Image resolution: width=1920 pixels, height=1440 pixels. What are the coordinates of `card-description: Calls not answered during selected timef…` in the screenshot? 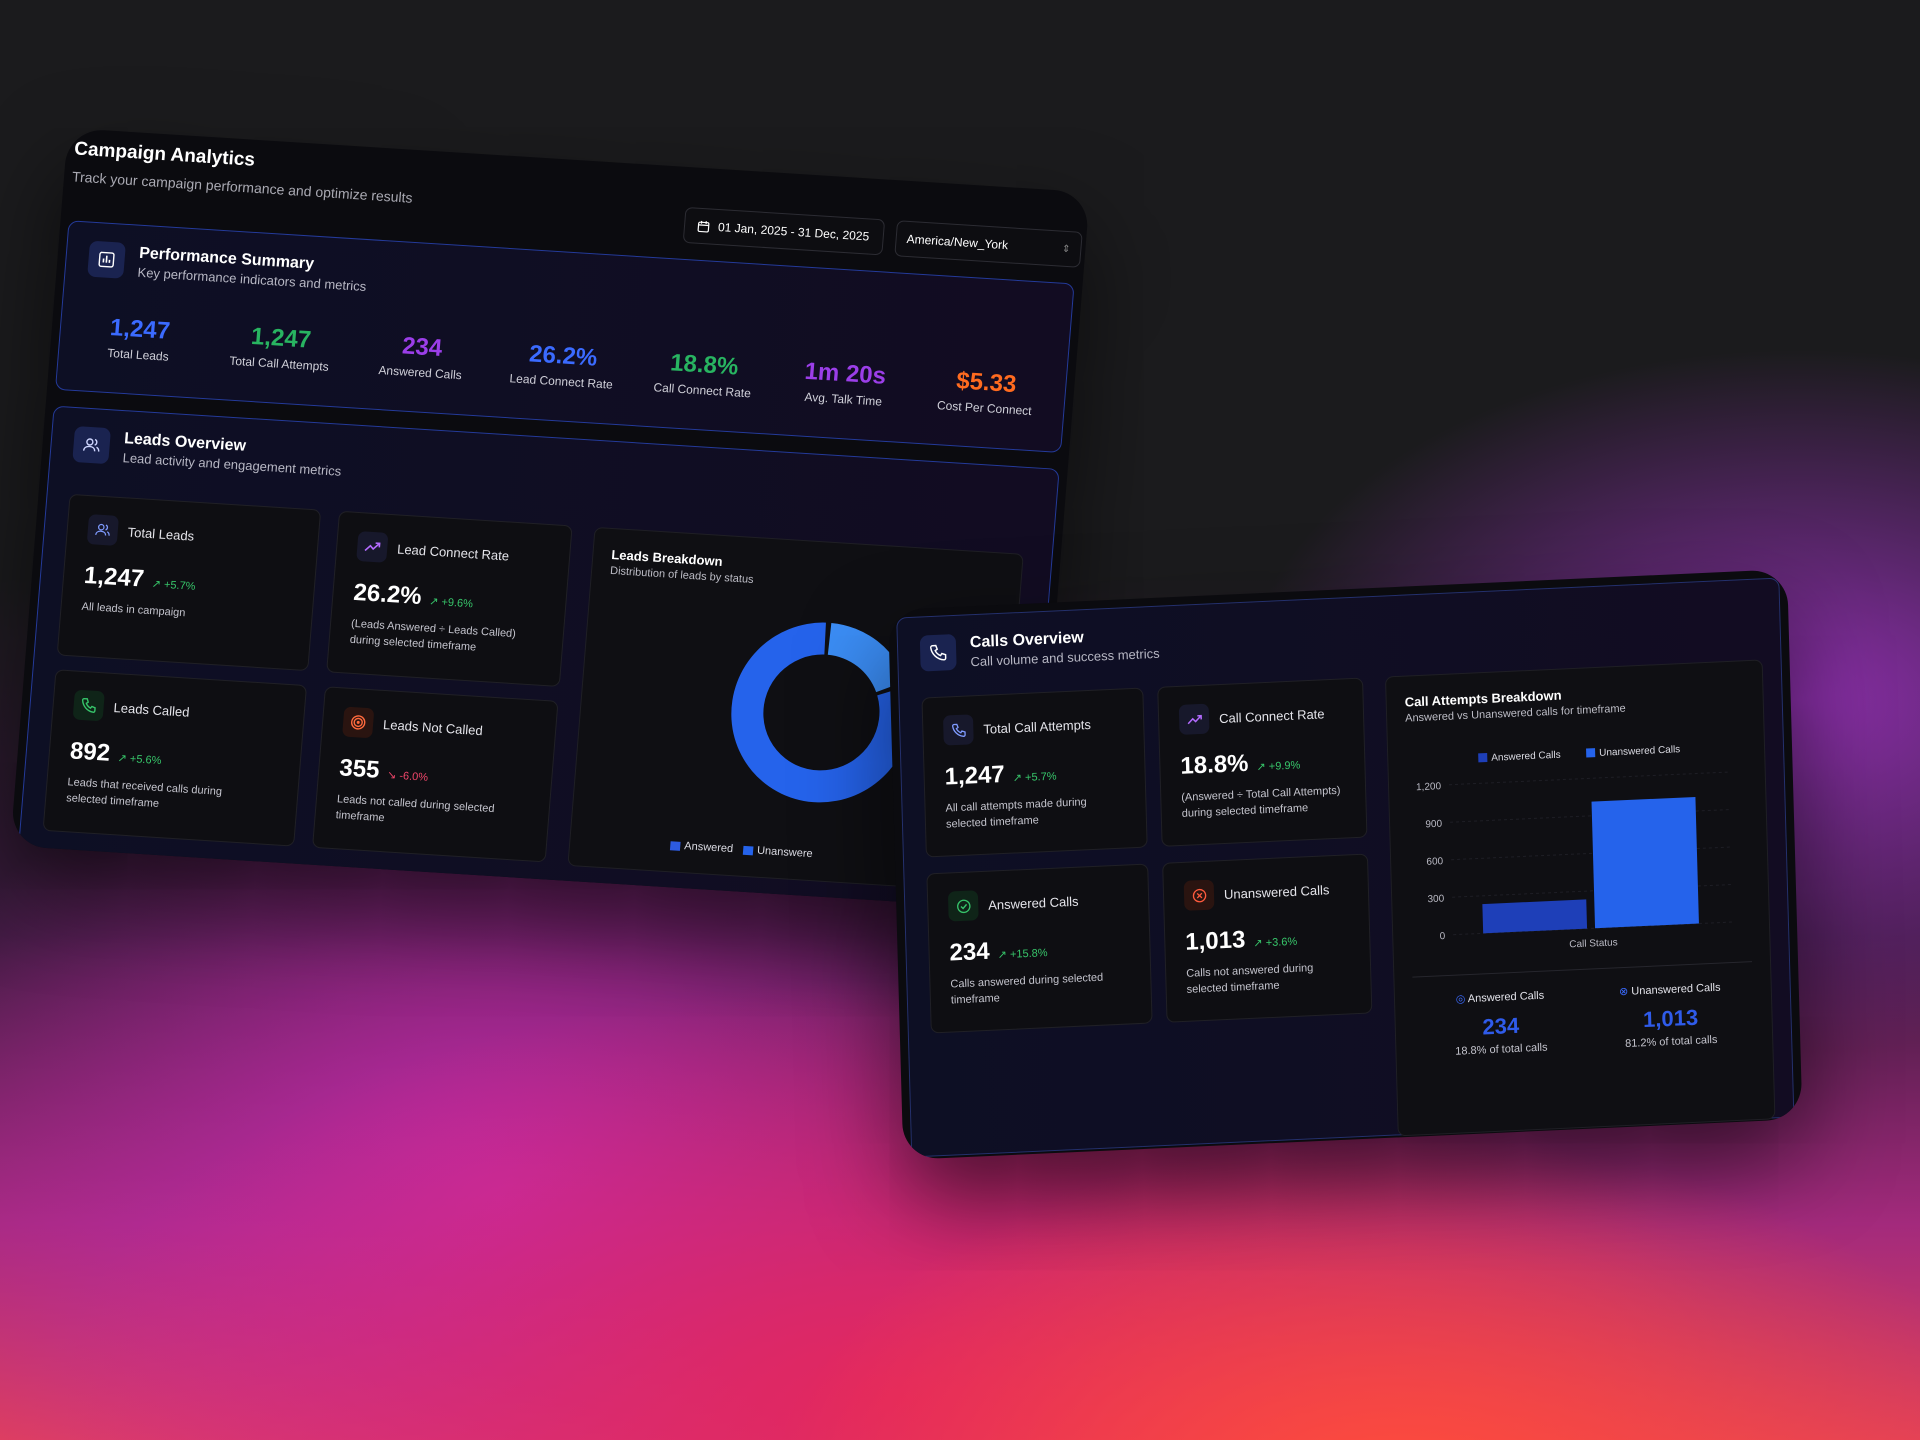 It's located at (1250, 979).